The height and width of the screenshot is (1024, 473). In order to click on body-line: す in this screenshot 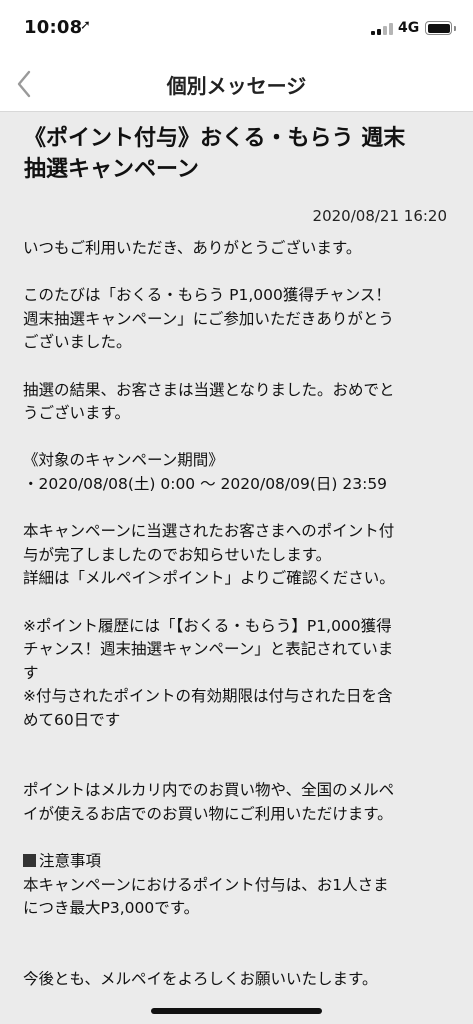, I will do `click(31, 672)`.